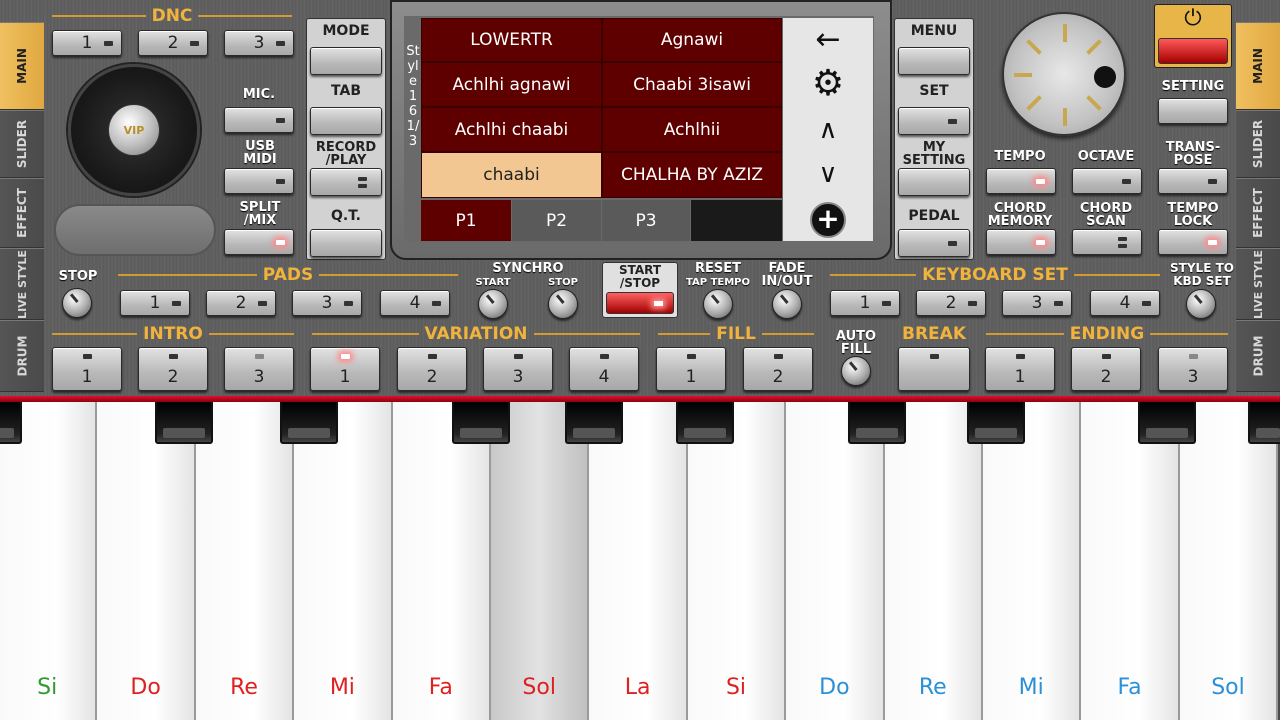 Image resolution: width=1280 pixels, height=720 pixels. Describe the element at coordinates (828, 40) in the screenshot. I see `back-arrow-icon: ←` at that location.